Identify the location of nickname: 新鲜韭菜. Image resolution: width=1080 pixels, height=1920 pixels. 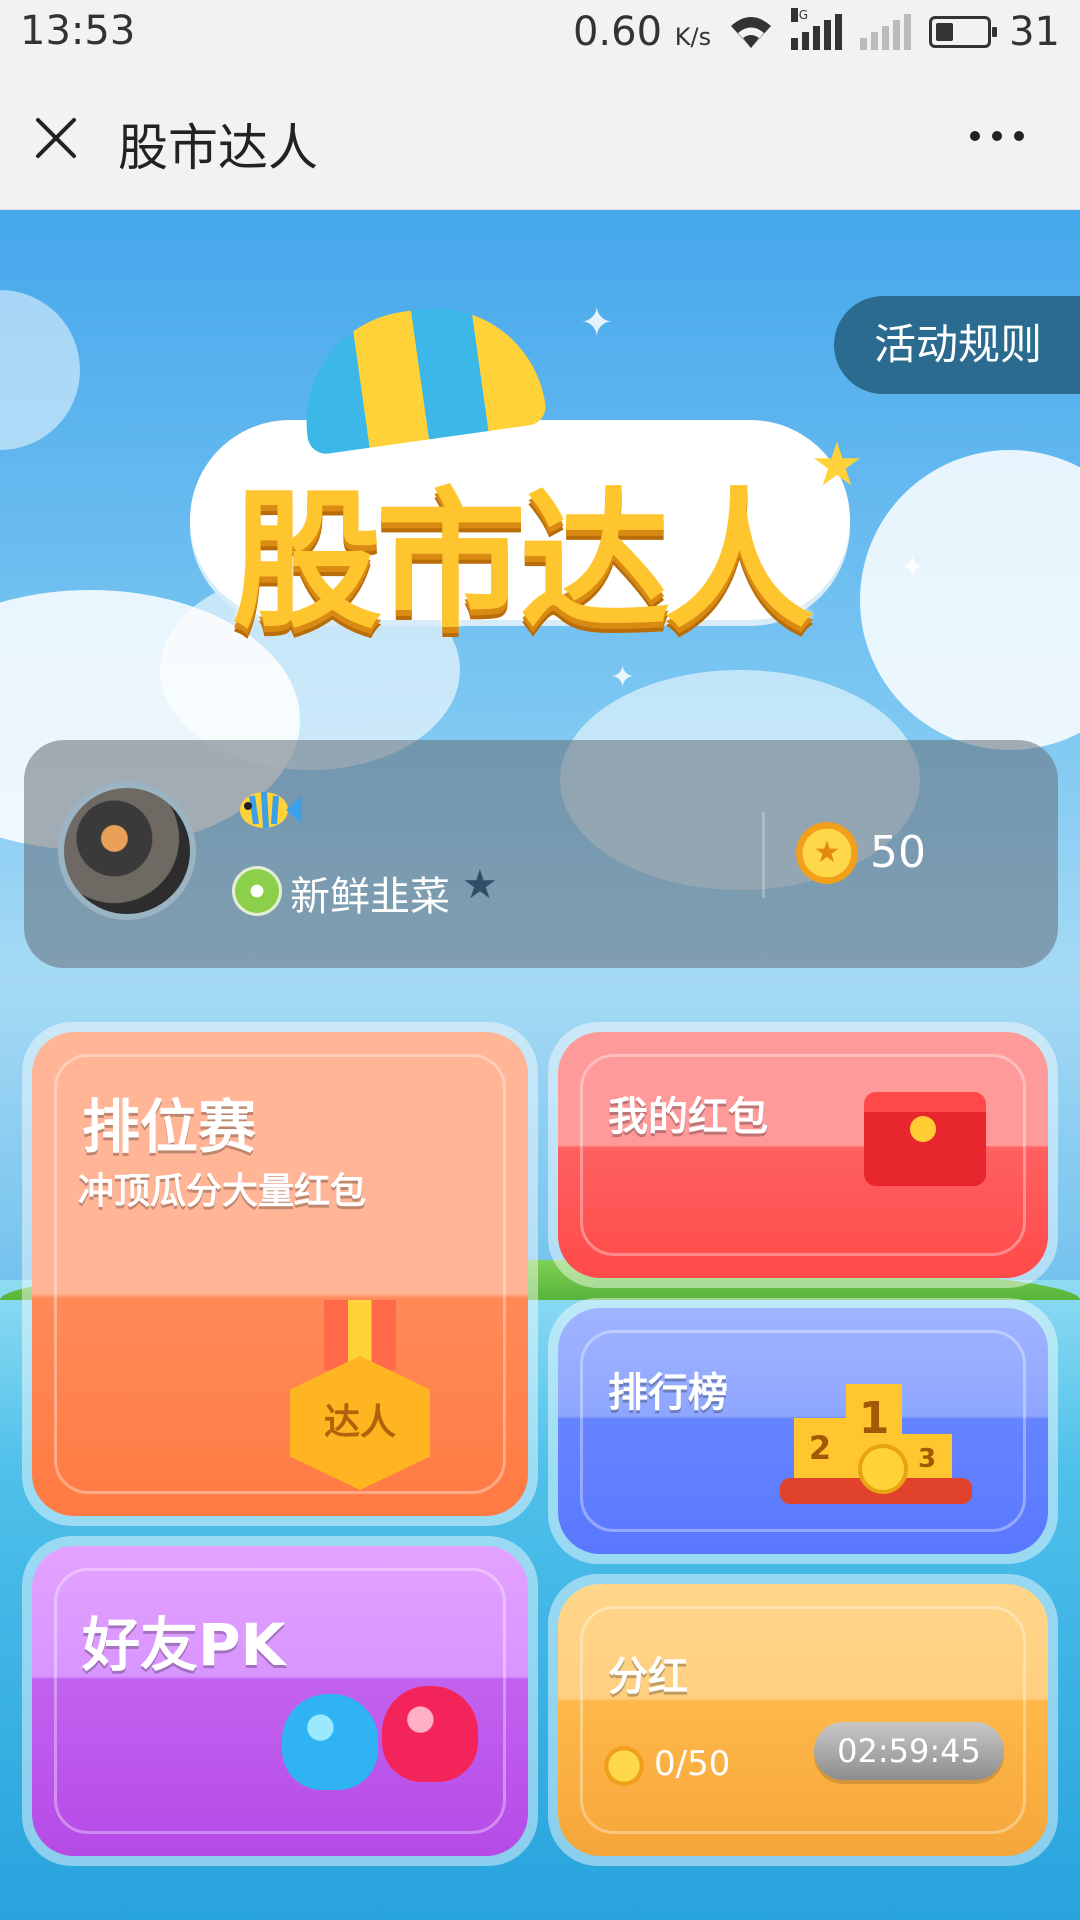
(370, 897).